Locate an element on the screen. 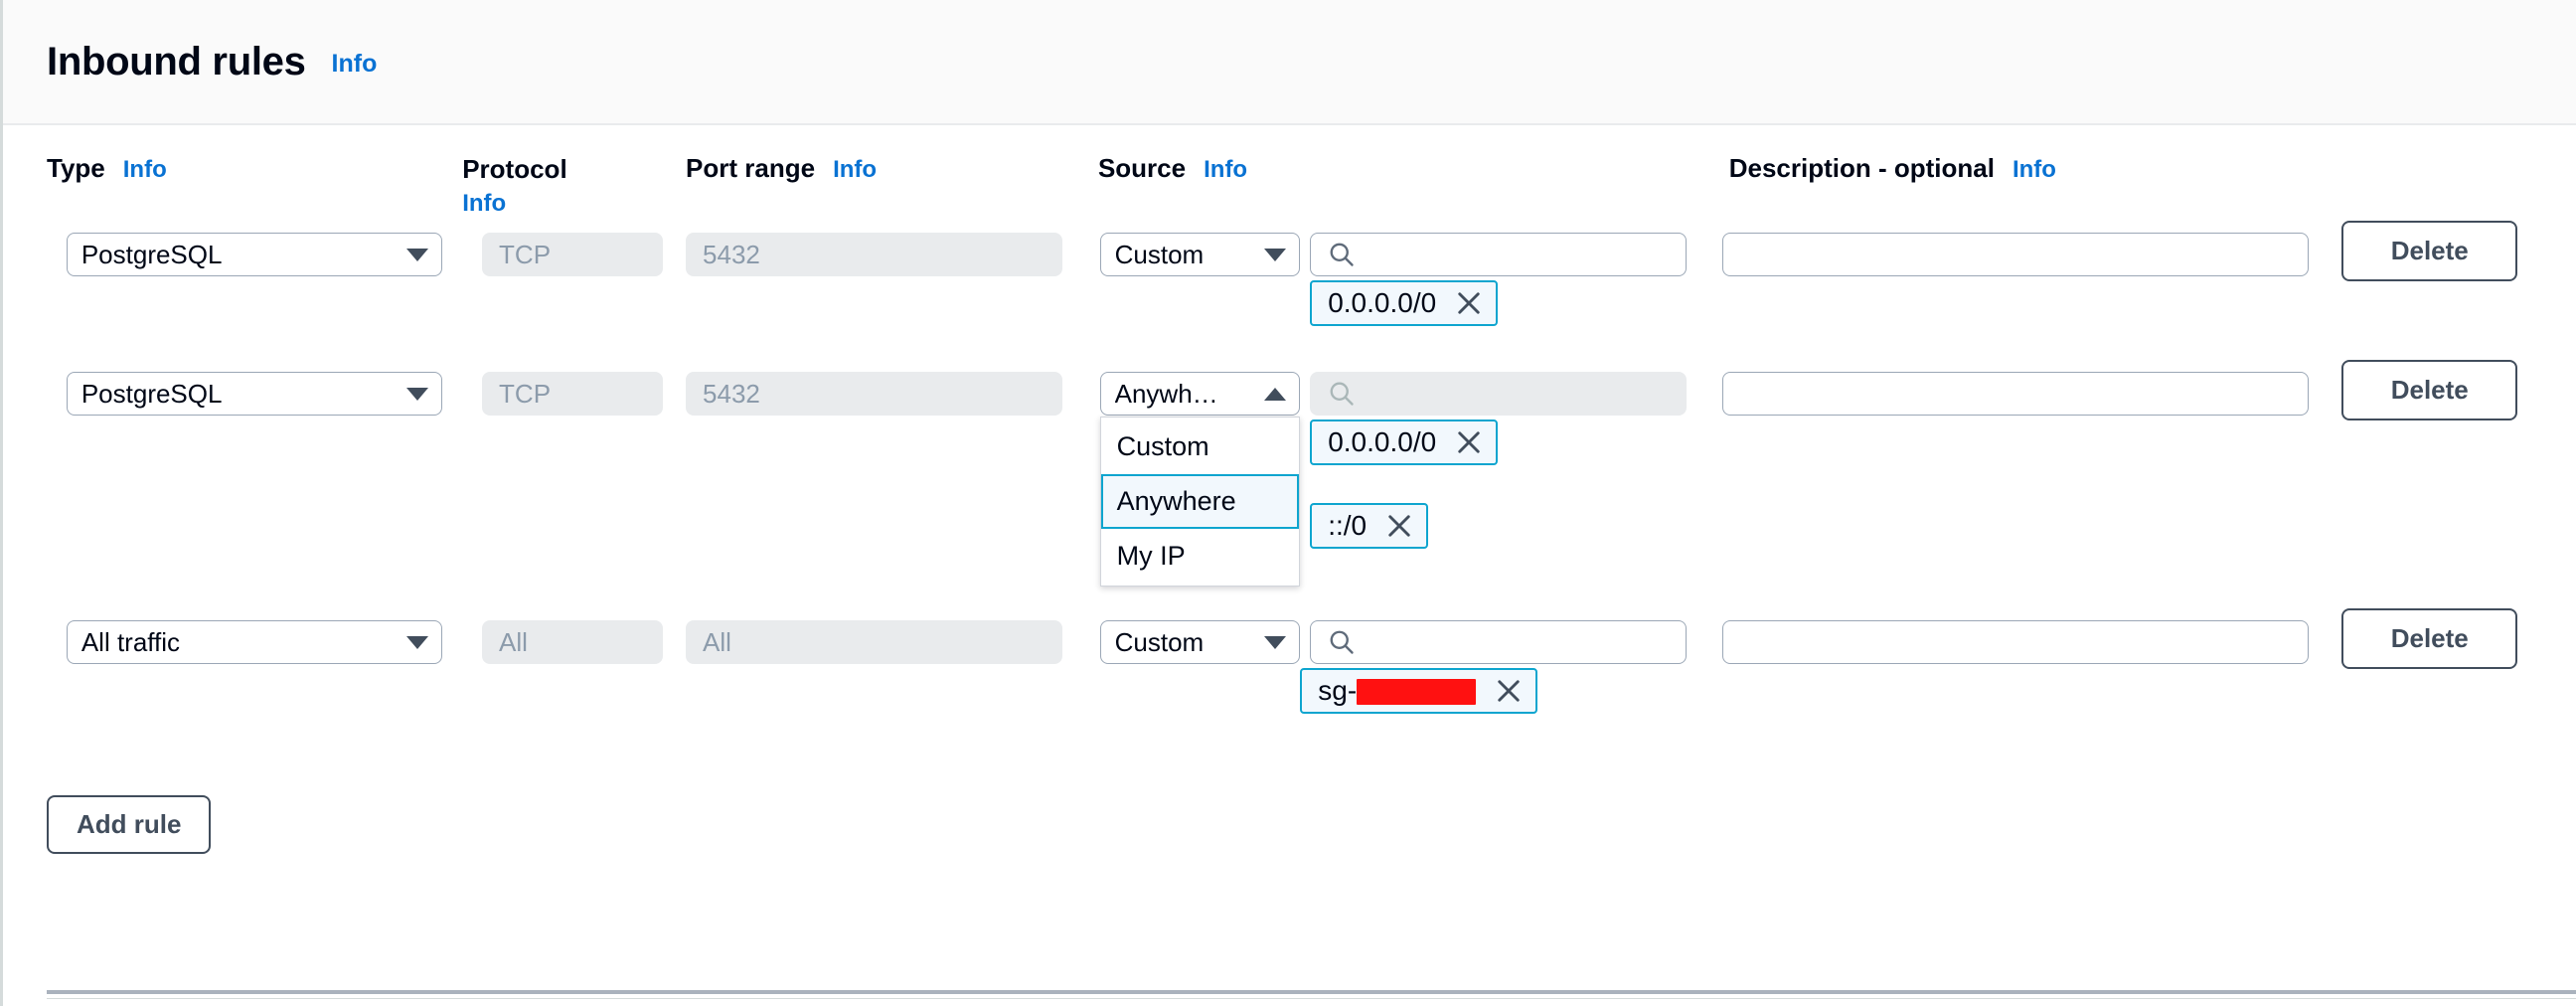  rule-0-source-type-value: Custom is located at coordinates (1159, 254).